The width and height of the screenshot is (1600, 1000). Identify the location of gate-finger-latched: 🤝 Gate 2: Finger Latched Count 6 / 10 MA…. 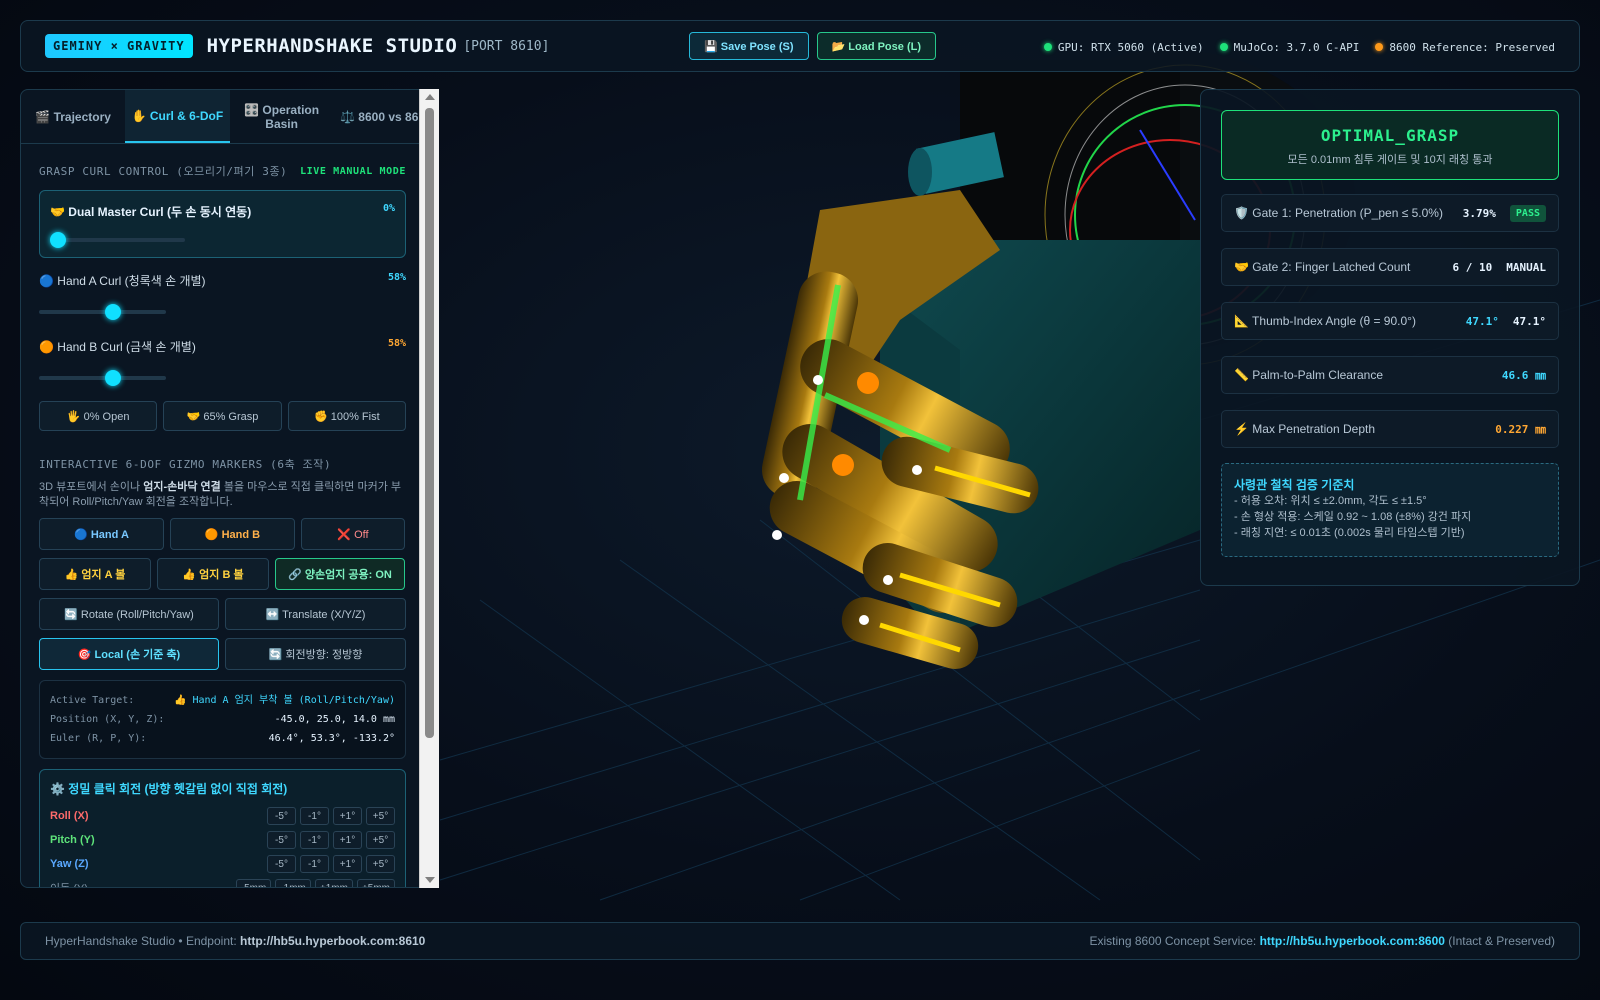
(1390, 267).